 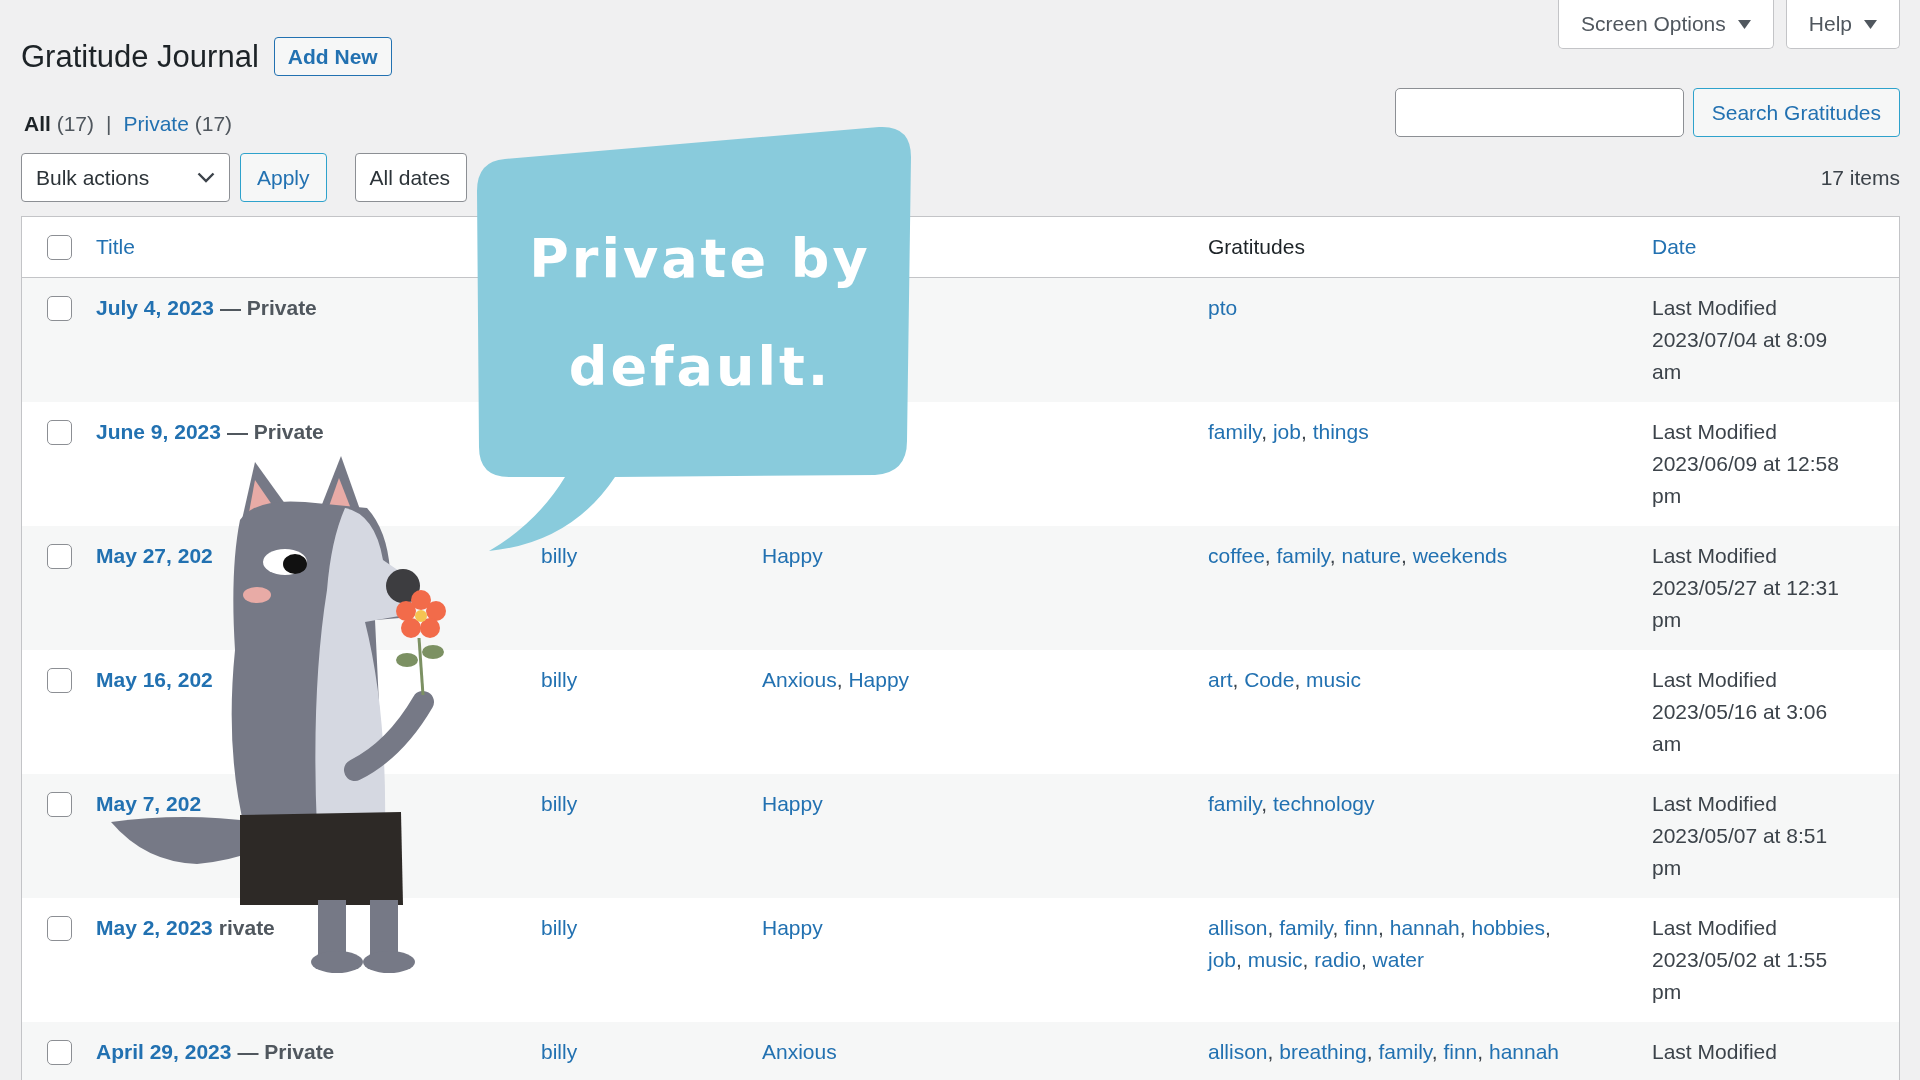 What do you see at coordinates (154, 927) in the screenshot?
I see `post-title-link: May 2, 2023` at bounding box center [154, 927].